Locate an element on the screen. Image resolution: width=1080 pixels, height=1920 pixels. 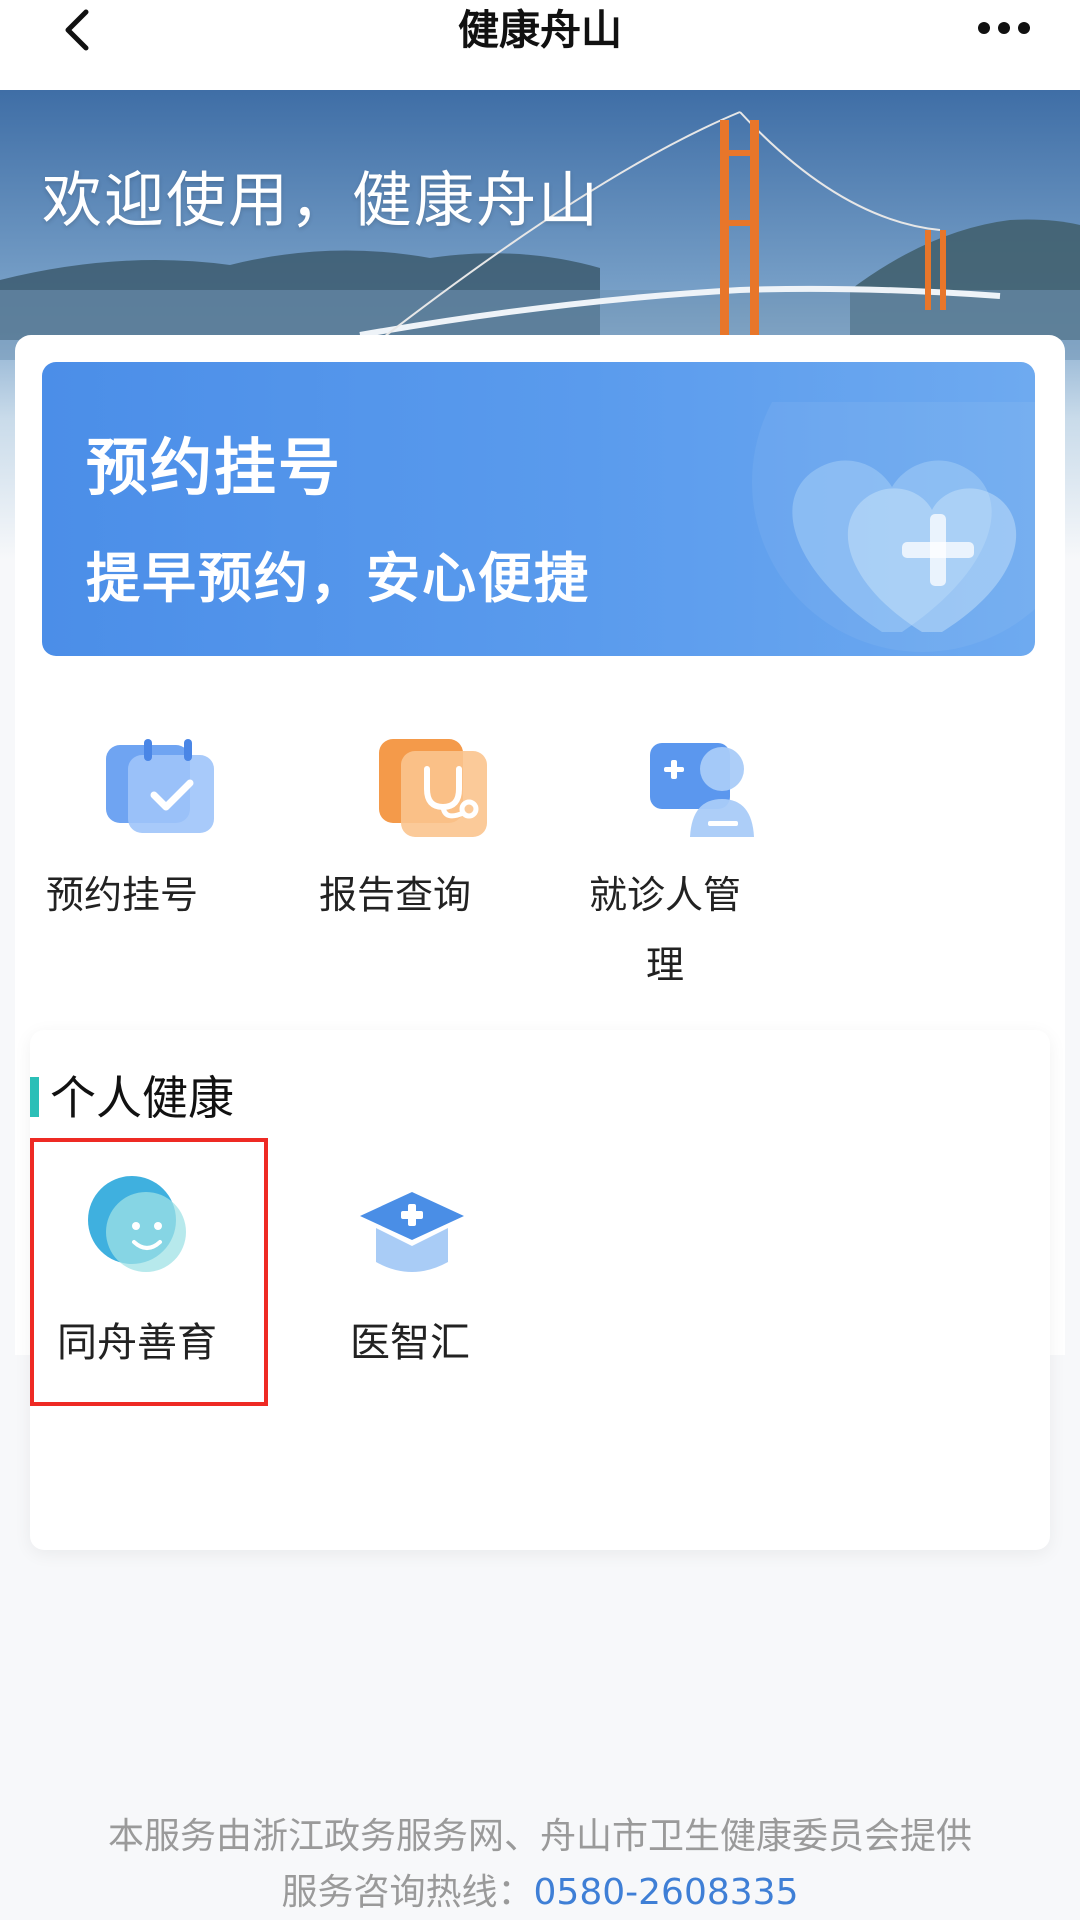
section-accent-bar is located at coordinates (34, 1097).